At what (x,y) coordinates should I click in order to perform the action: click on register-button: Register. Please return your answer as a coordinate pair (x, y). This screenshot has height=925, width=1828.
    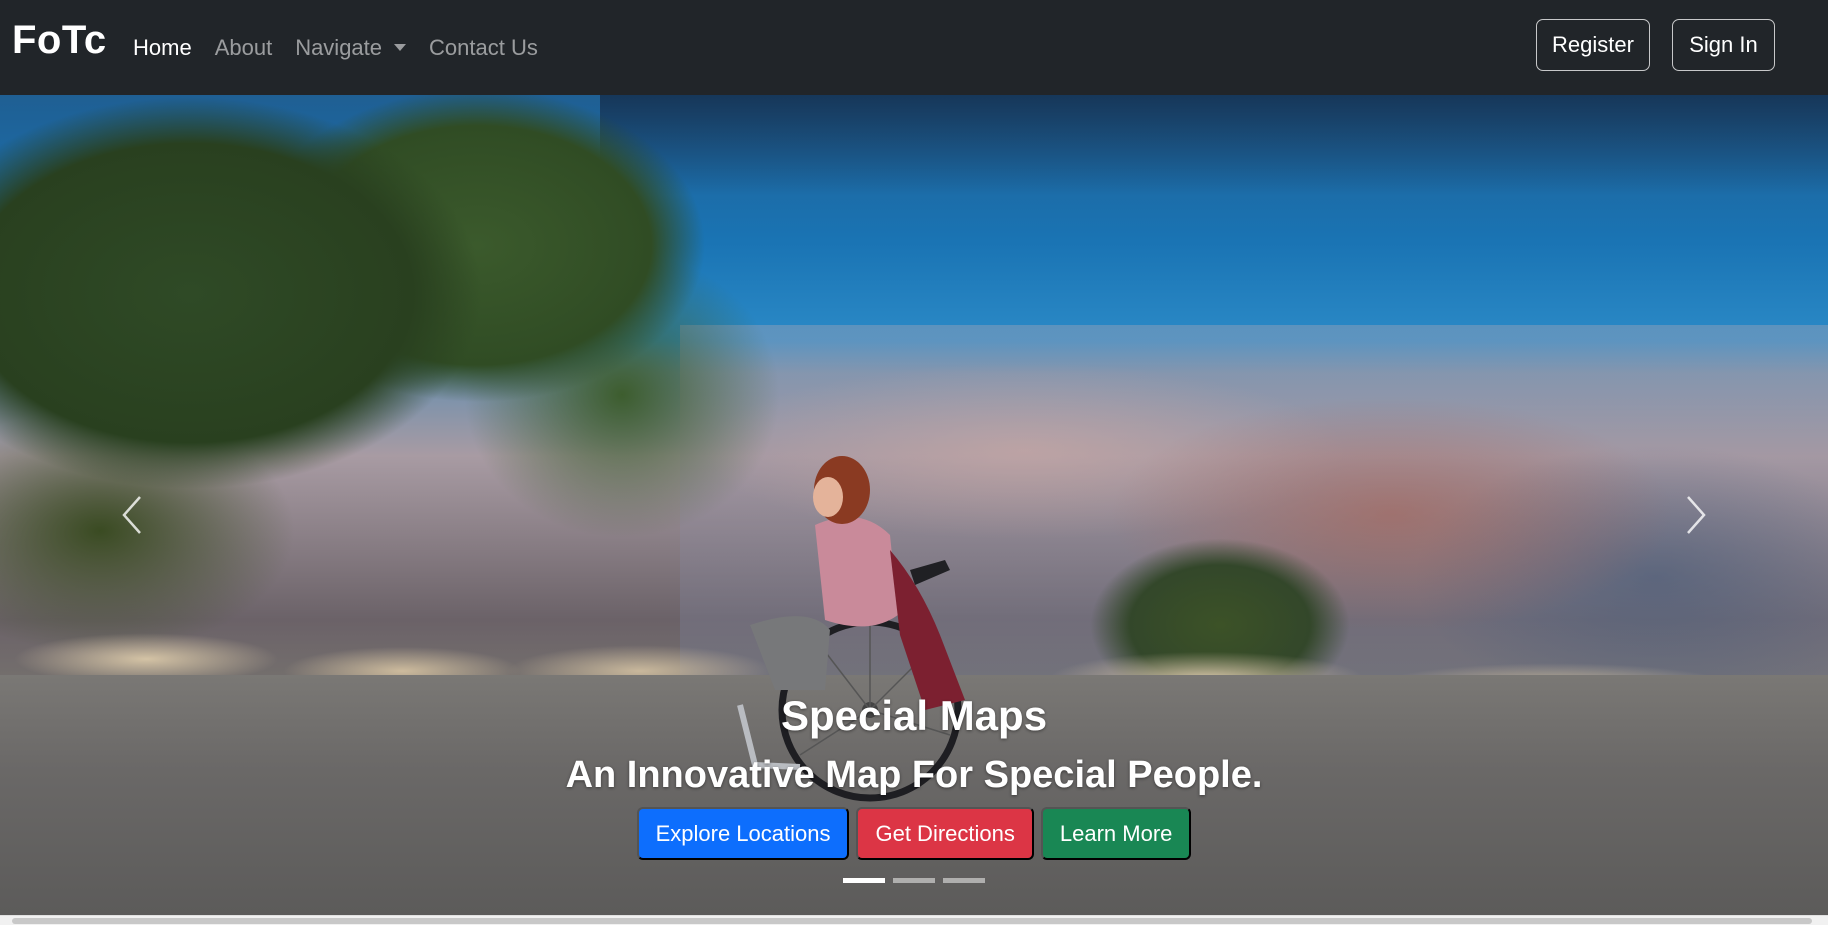
    Looking at the image, I should click on (1593, 45).